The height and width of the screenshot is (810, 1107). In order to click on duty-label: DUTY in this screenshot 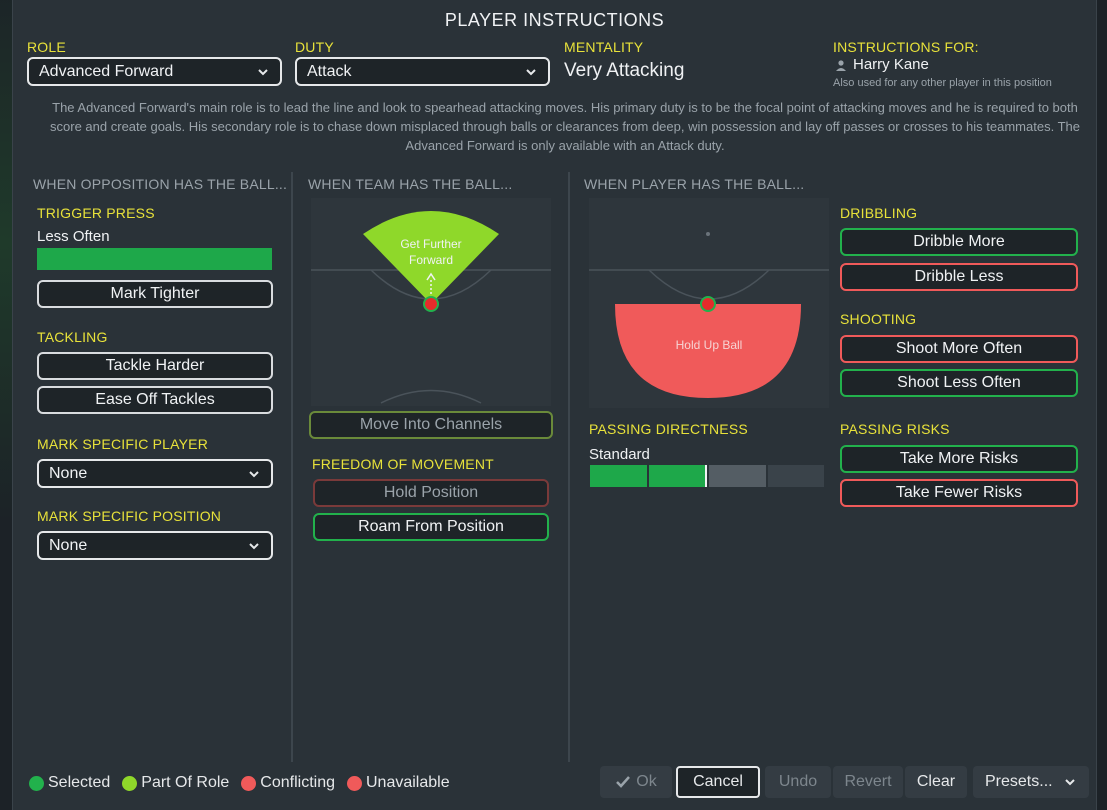, I will do `click(314, 47)`.